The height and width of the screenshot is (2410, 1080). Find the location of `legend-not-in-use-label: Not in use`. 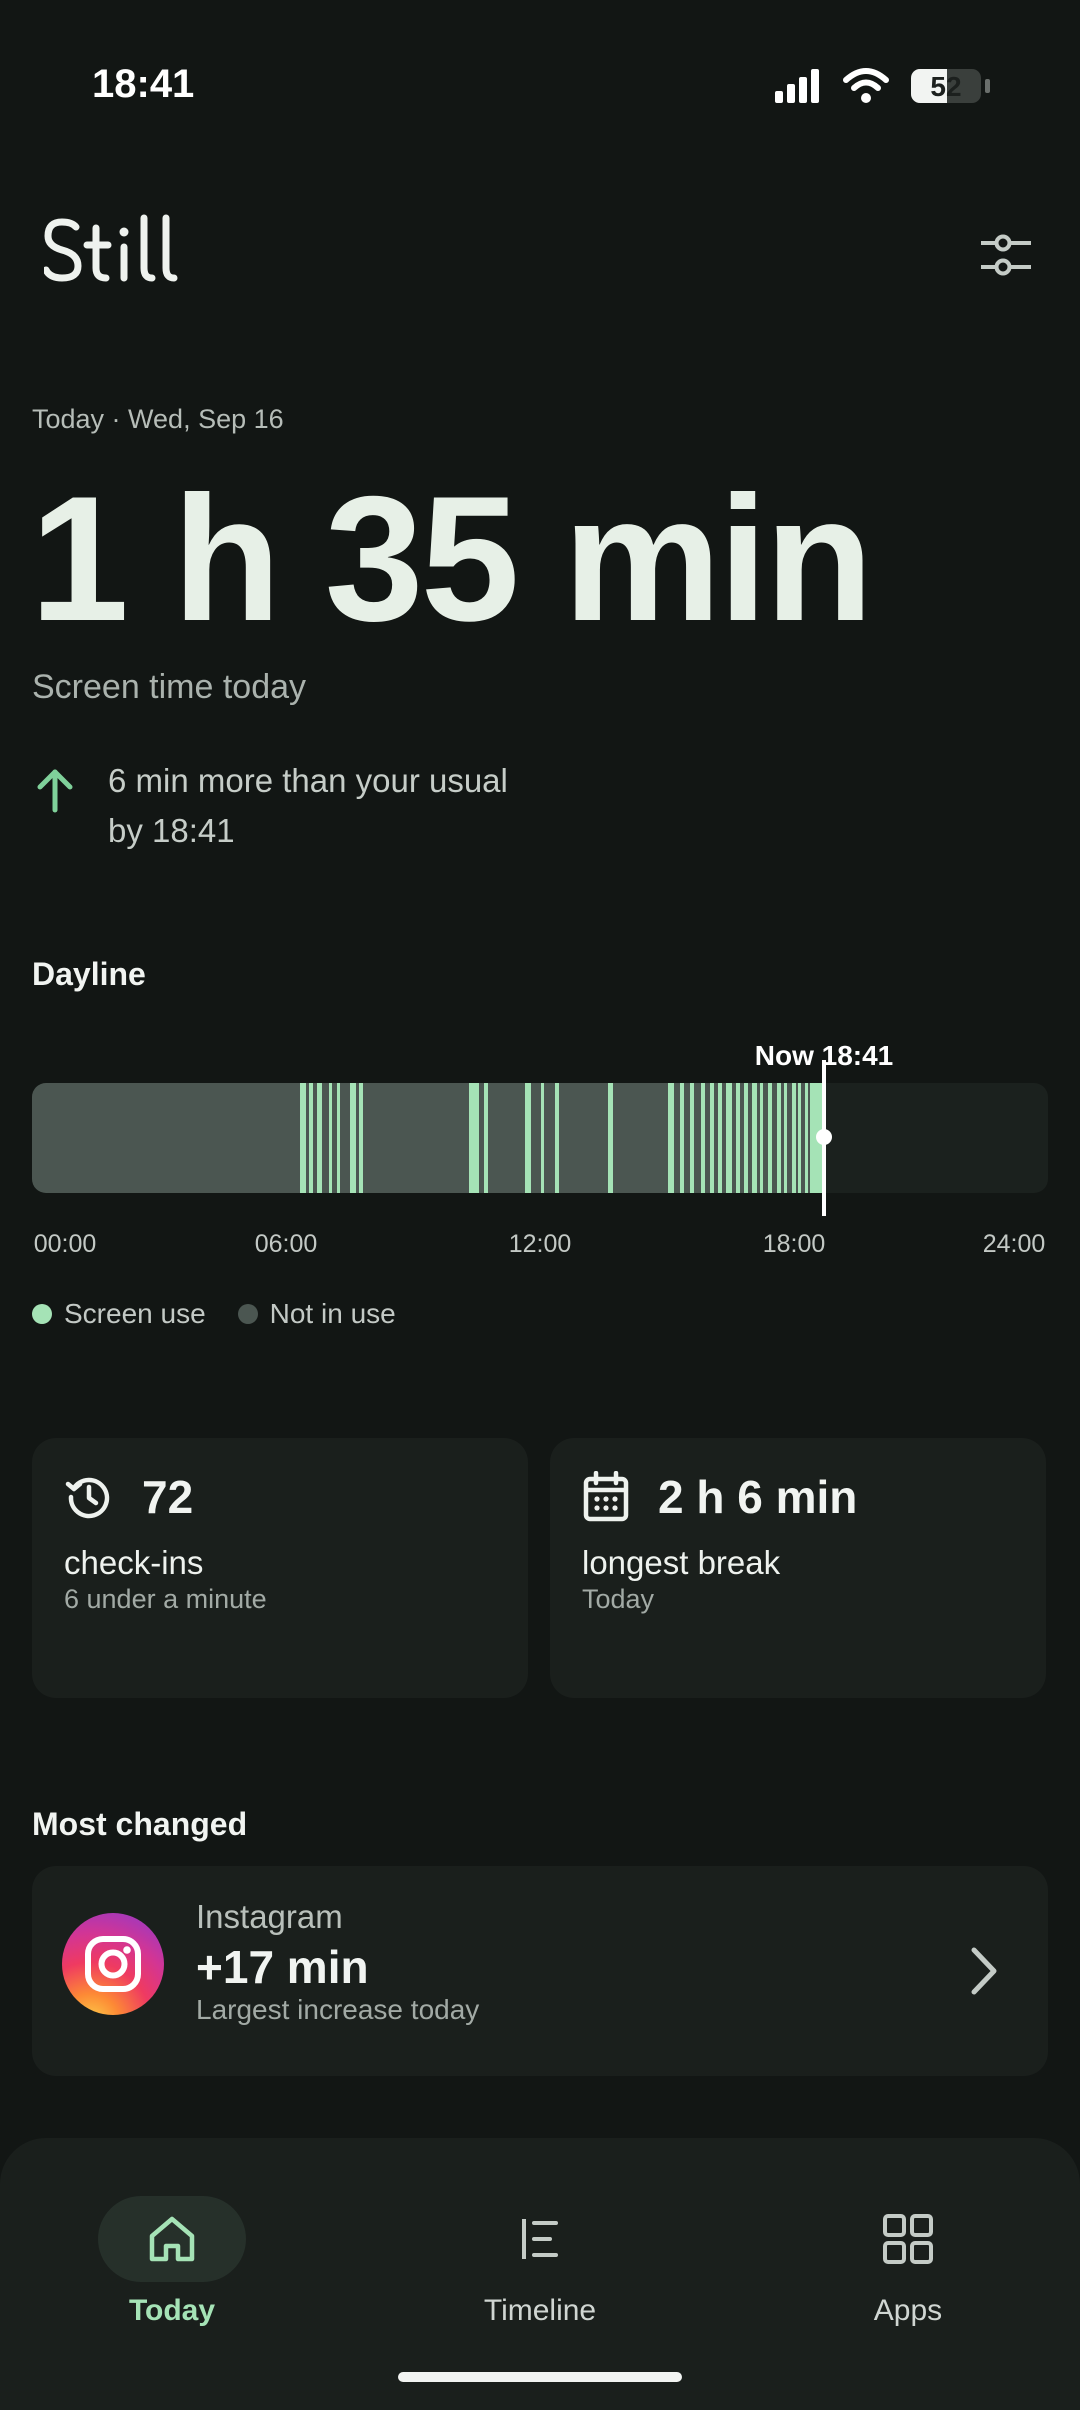

legend-not-in-use-label: Not in use is located at coordinates (332, 1313).